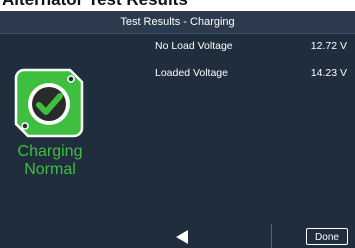 This screenshot has height=248, width=355. Describe the element at coordinates (271, 236) in the screenshot. I see `footer-divider` at that location.